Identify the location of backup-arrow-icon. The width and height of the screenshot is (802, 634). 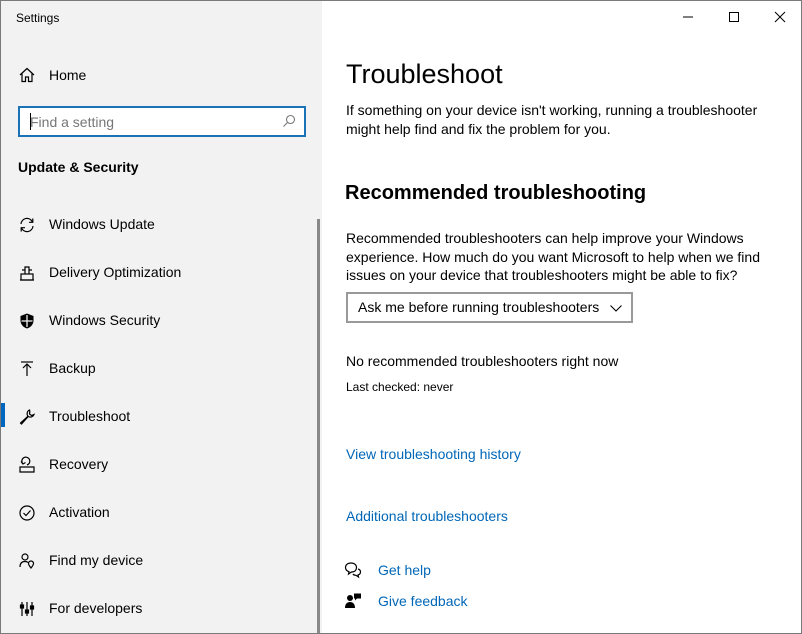
(27, 369).